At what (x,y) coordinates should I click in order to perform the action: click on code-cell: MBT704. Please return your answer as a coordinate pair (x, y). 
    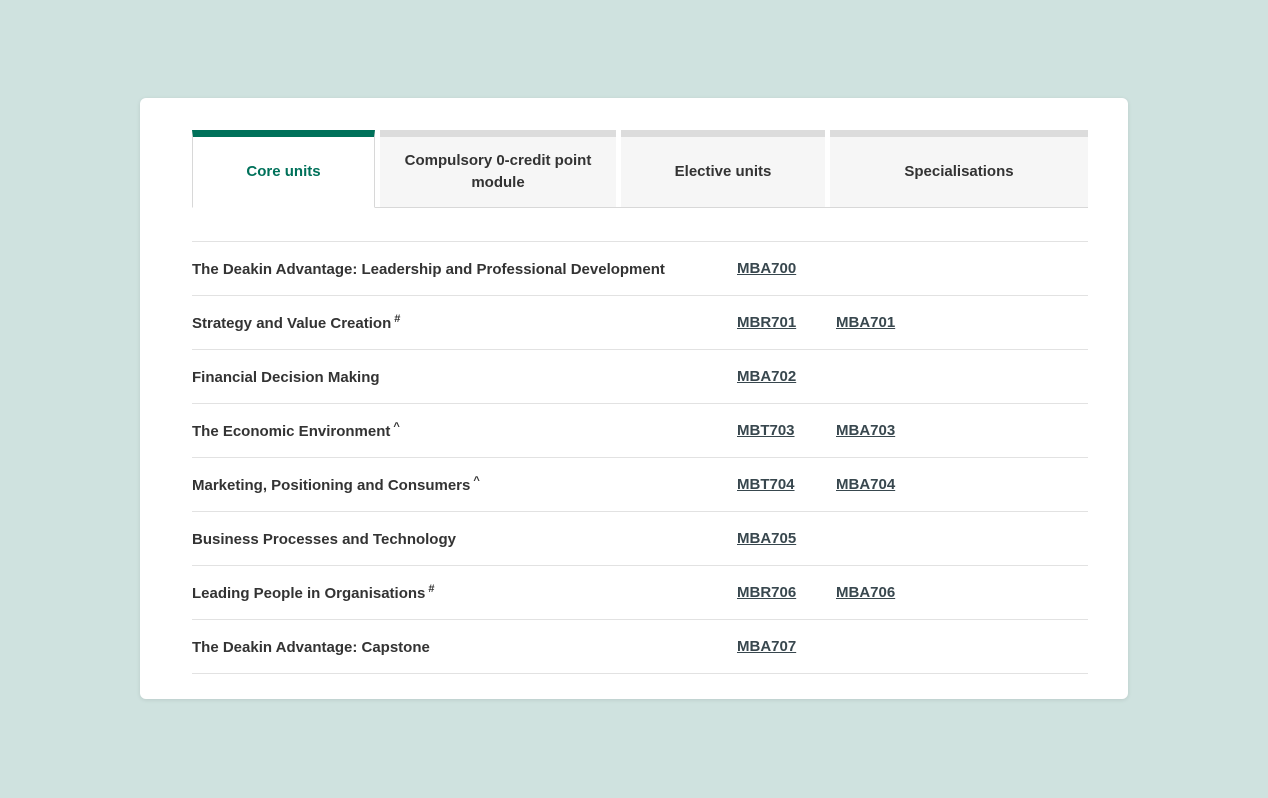
    Looking at the image, I should click on (786, 485).